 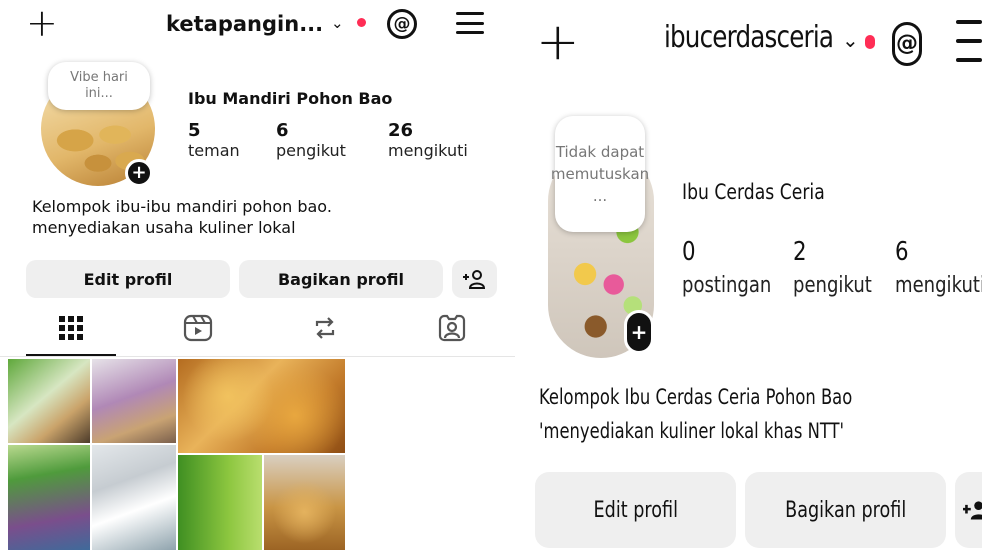 What do you see at coordinates (71, 355) in the screenshot?
I see `tab-active-indicator` at bounding box center [71, 355].